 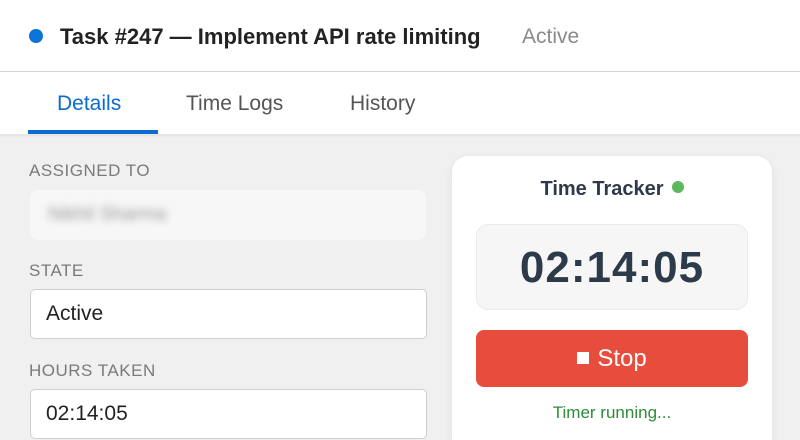 I want to click on time-tracker-header: Time Tracker, so click(x=612, y=189).